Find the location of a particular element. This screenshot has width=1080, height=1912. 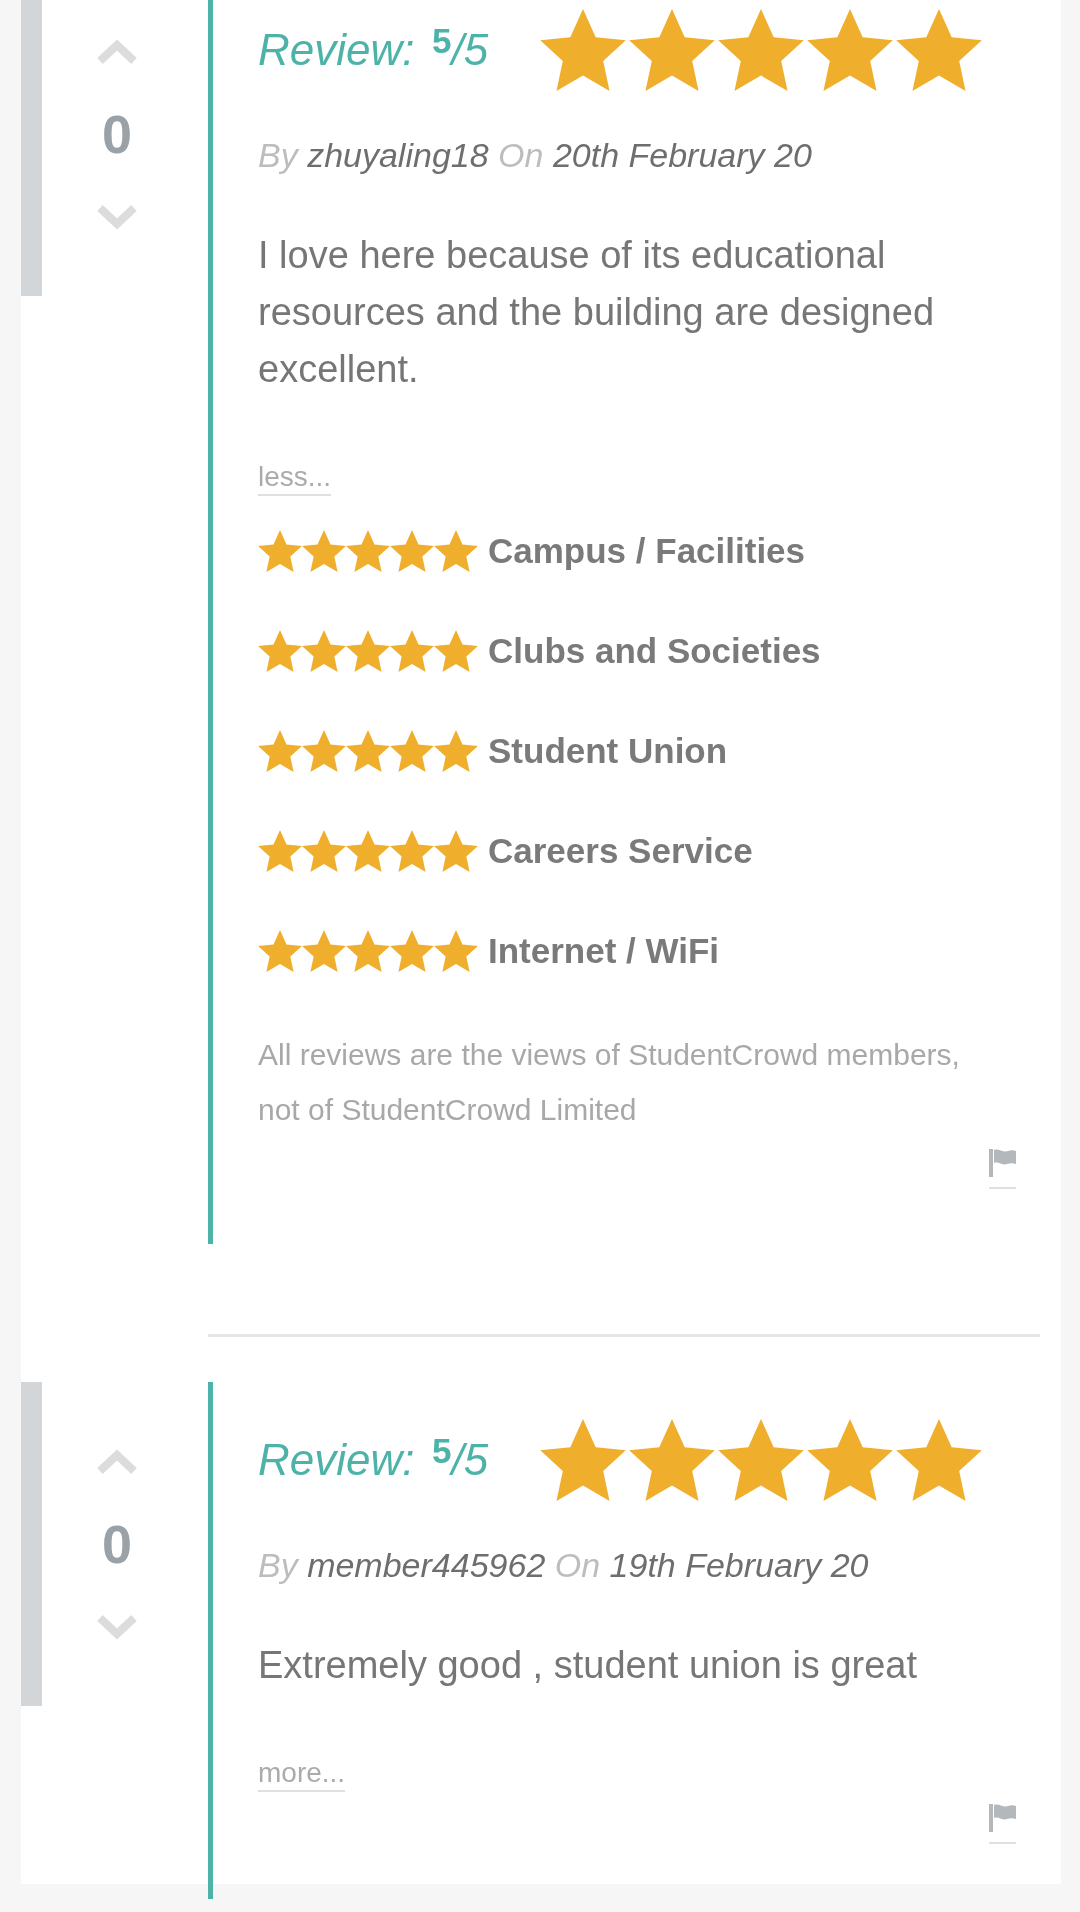

disclaimer-text: All reviews are the views of StudentCrowd members, not of StudentCrowd Limited is located at coordinates (609, 1082).